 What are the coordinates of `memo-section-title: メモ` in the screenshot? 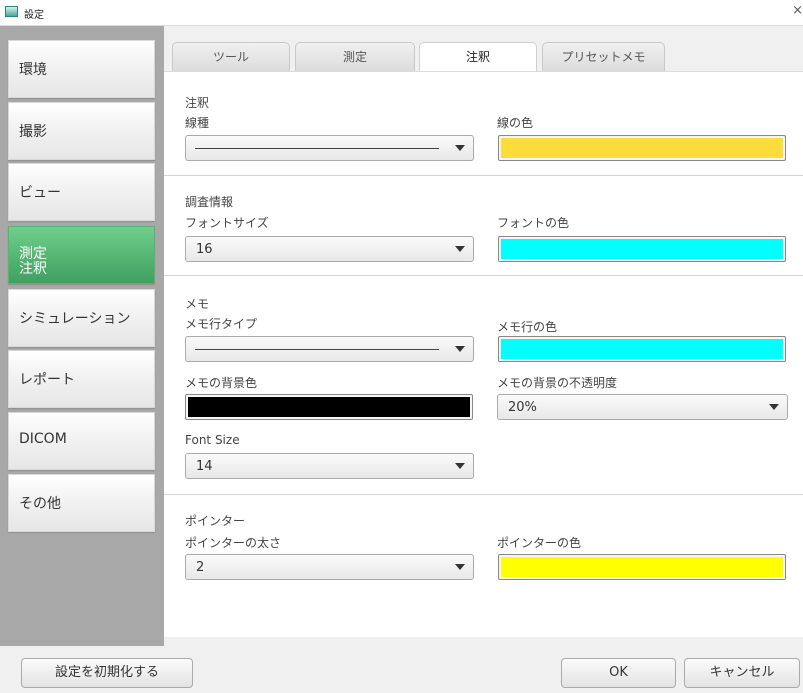 It's located at (197, 304).